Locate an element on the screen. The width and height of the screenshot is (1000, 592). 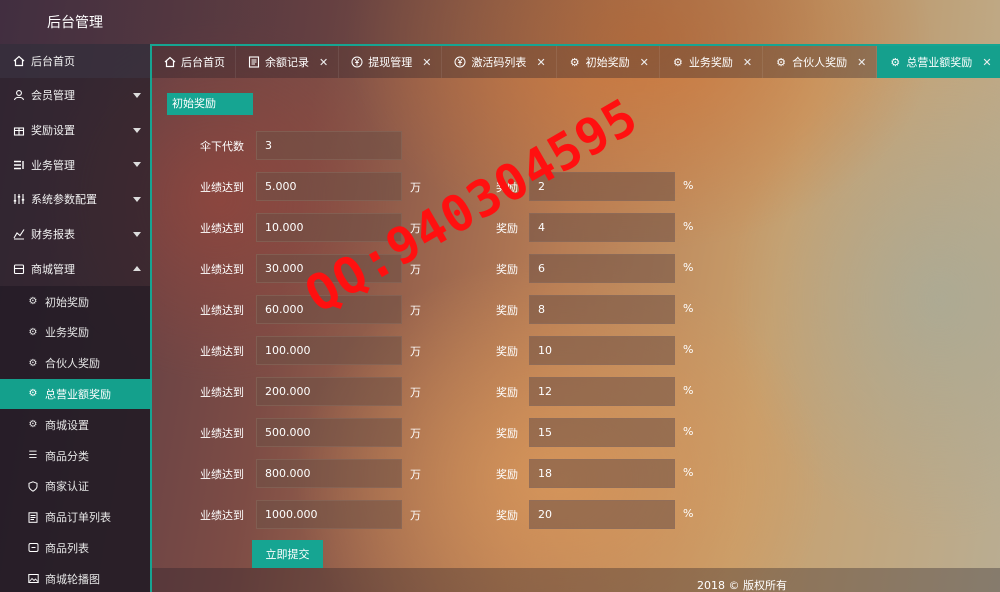
sidebar-item-label: 财务报表 is located at coordinates (53, 235).